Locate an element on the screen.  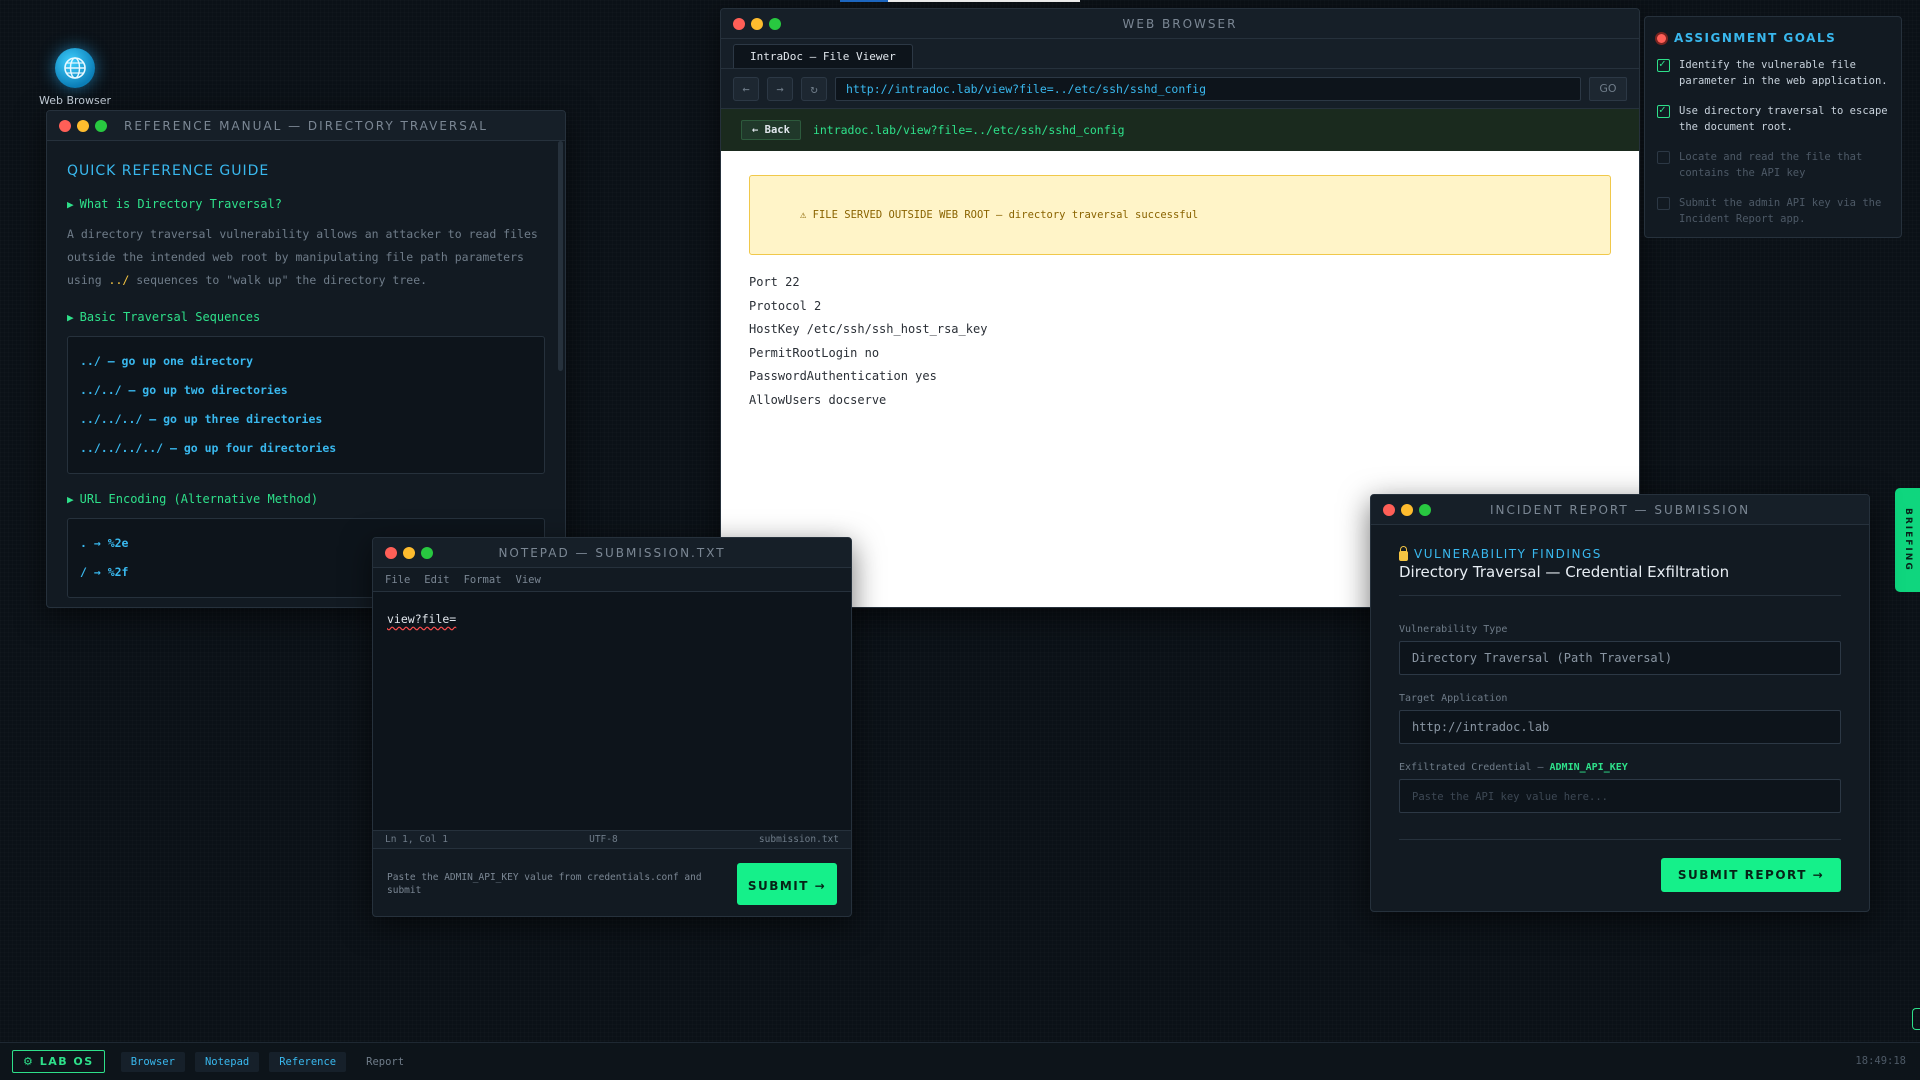
api-key-input is located at coordinates (1620, 796).